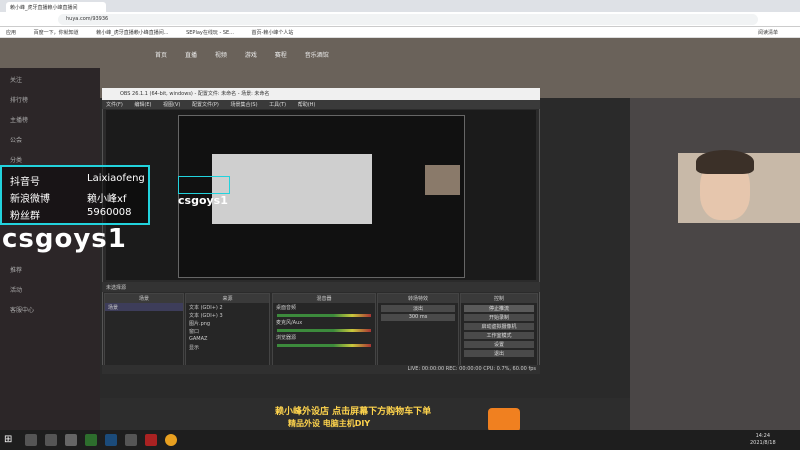  What do you see at coordinates (227, 347) in the screenshot?
I see `source-item: 显示` at bounding box center [227, 347].